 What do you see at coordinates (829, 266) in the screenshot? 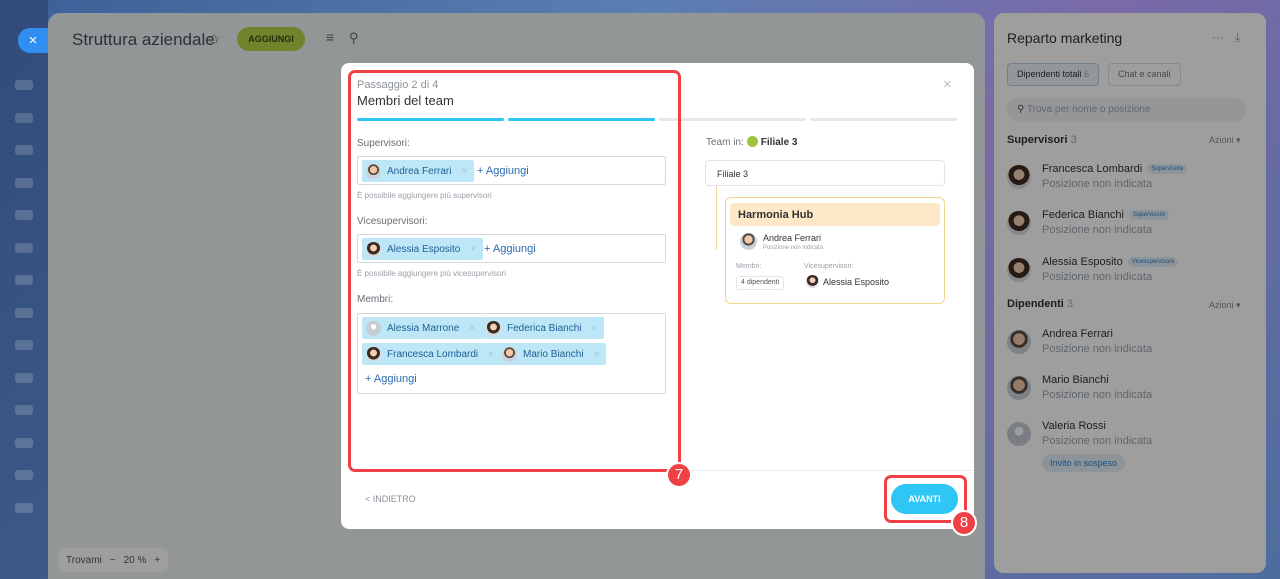
I see `vice-caption: Vicesupervisori:` at bounding box center [829, 266].